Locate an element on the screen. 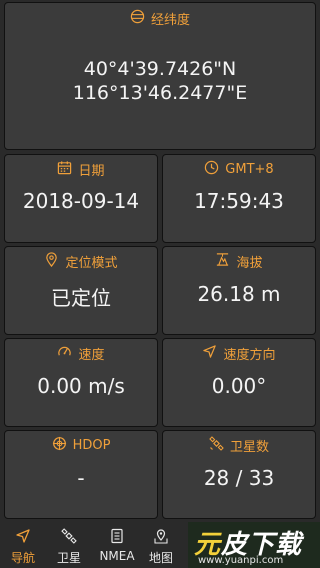 The height and width of the screenshot is (568, 320). nav-navigation-label: 导航 is located at coordinates (22, 558).